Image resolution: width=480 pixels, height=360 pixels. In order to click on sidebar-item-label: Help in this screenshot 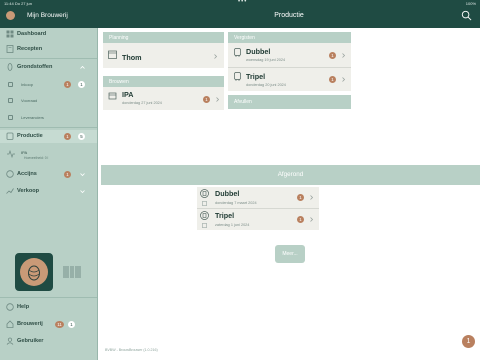, I will do `click(23, 307)`.